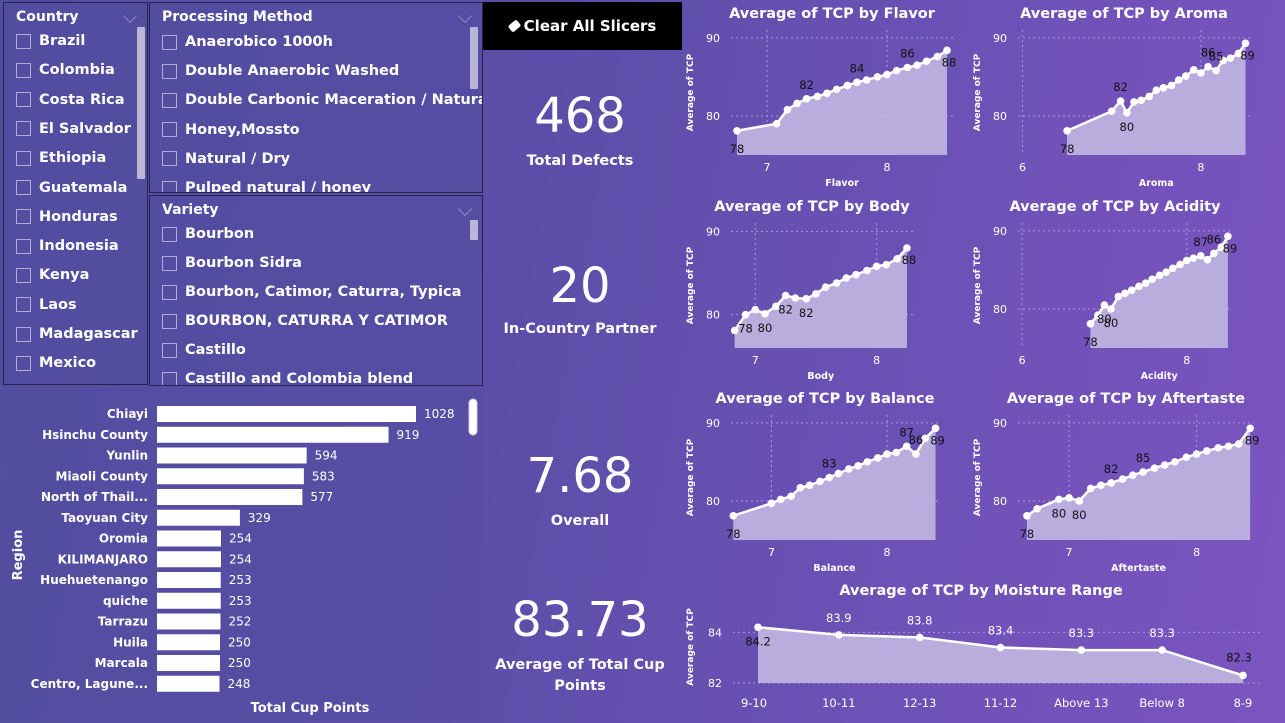 This screenshot has width=1285, height=723. I want to click on processing-method-item: Natural / Dry, so click(226, 159).